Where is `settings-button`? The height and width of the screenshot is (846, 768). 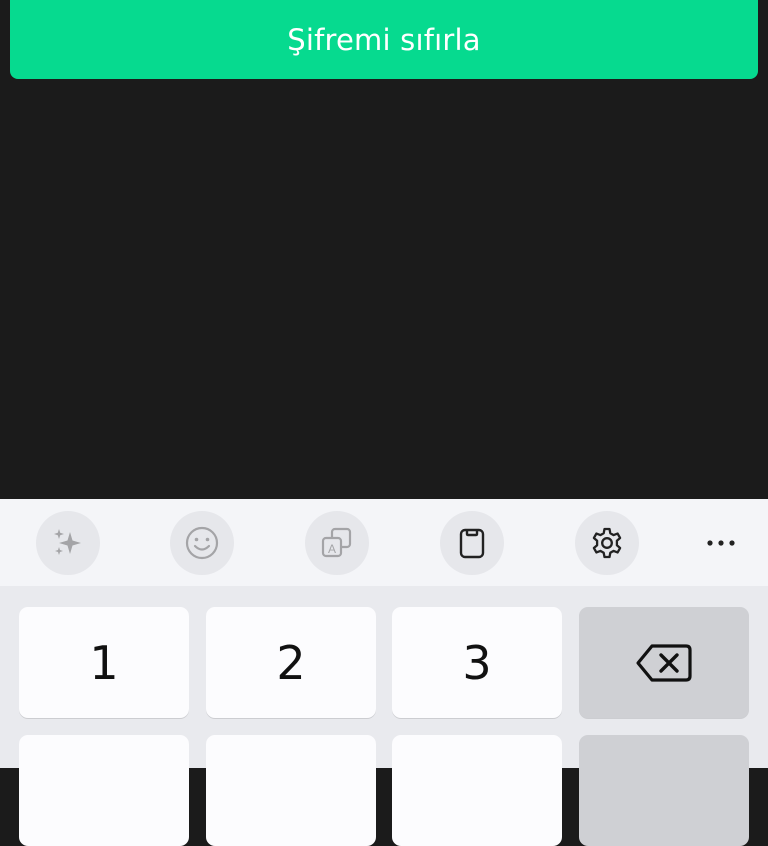
settings-button is located at coordinates (607, 543).